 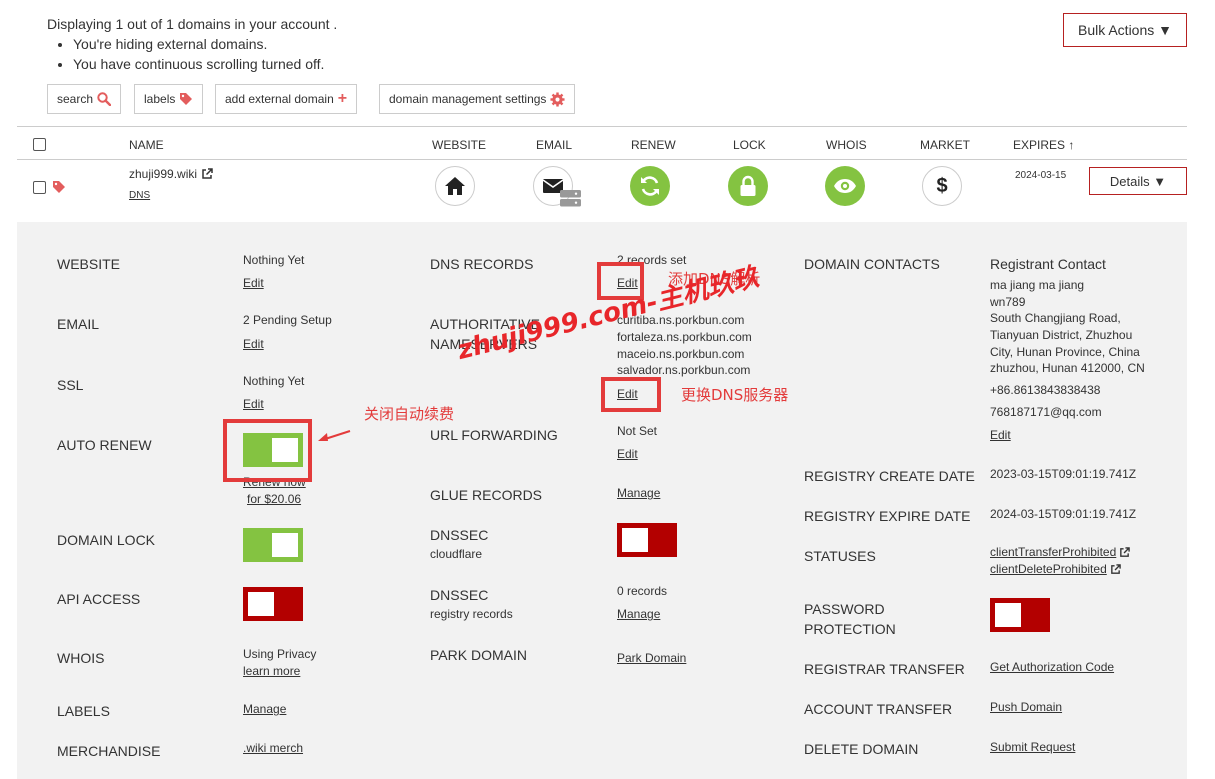 I want to click on ssl-value: Nothing Yet, so click(x=274, y=381).